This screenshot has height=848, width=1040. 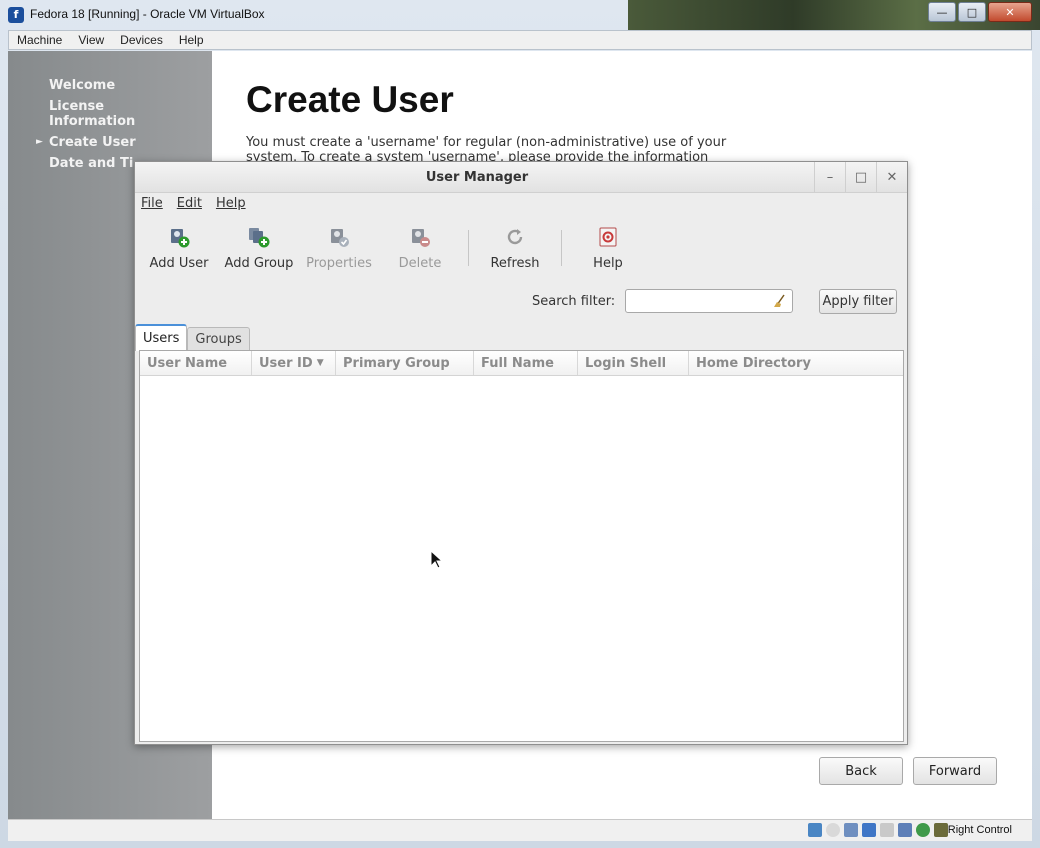 I want to click on virtualbox-statusbar: Right Control, so click(x=520, y=830).